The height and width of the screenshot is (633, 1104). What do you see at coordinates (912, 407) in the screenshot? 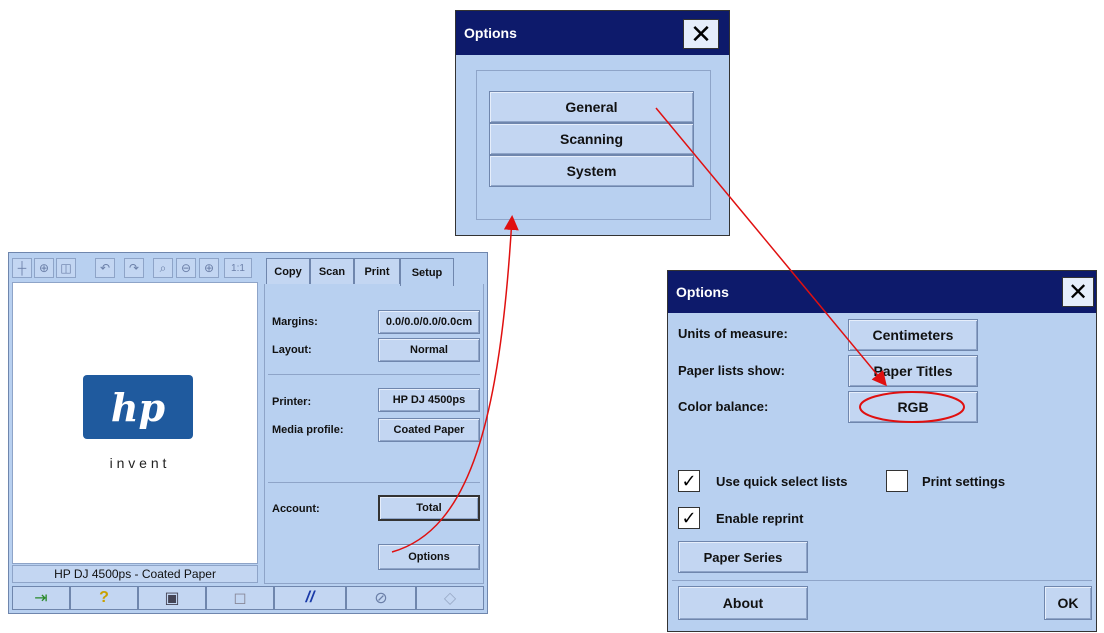
I see `rgb-highlight-circle` at bounding box center [912, 407].